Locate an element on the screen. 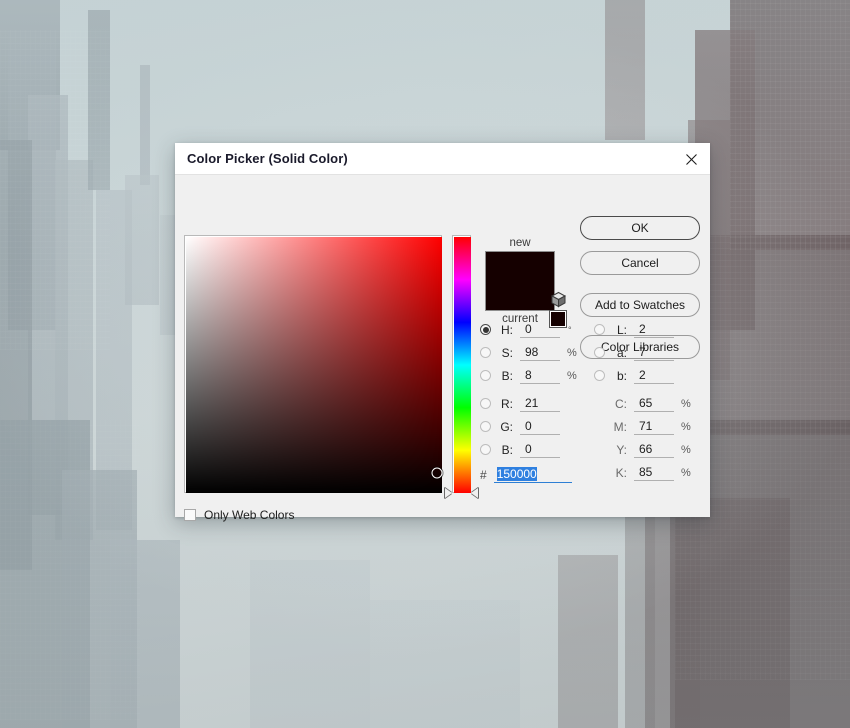 The width and height of the screenshot is (850, 728). dialog-titlebar: Color Picker (Solid Color) is located at coordinates (442, 159).